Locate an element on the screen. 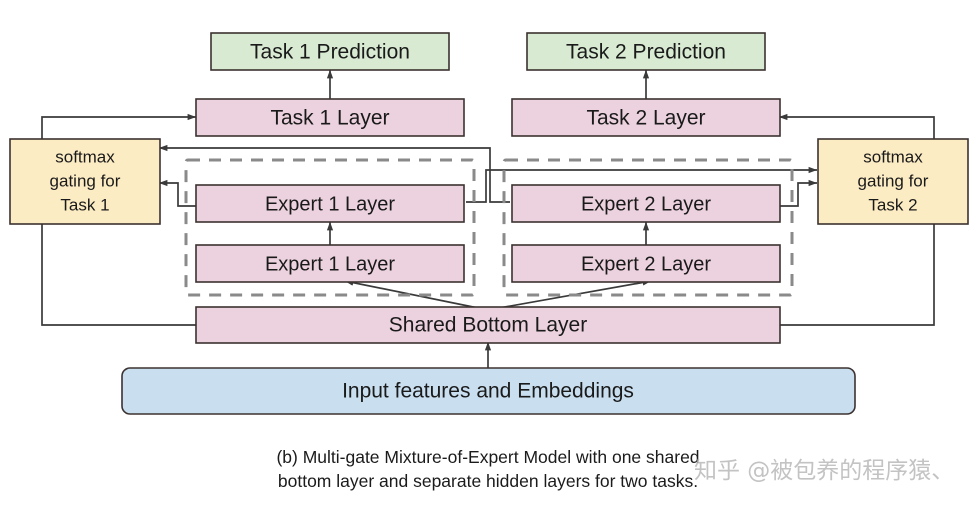 This screenshot has height=514, width=980. node-task1-layer: Task 1 Layer is located at coordinates (330, 117).